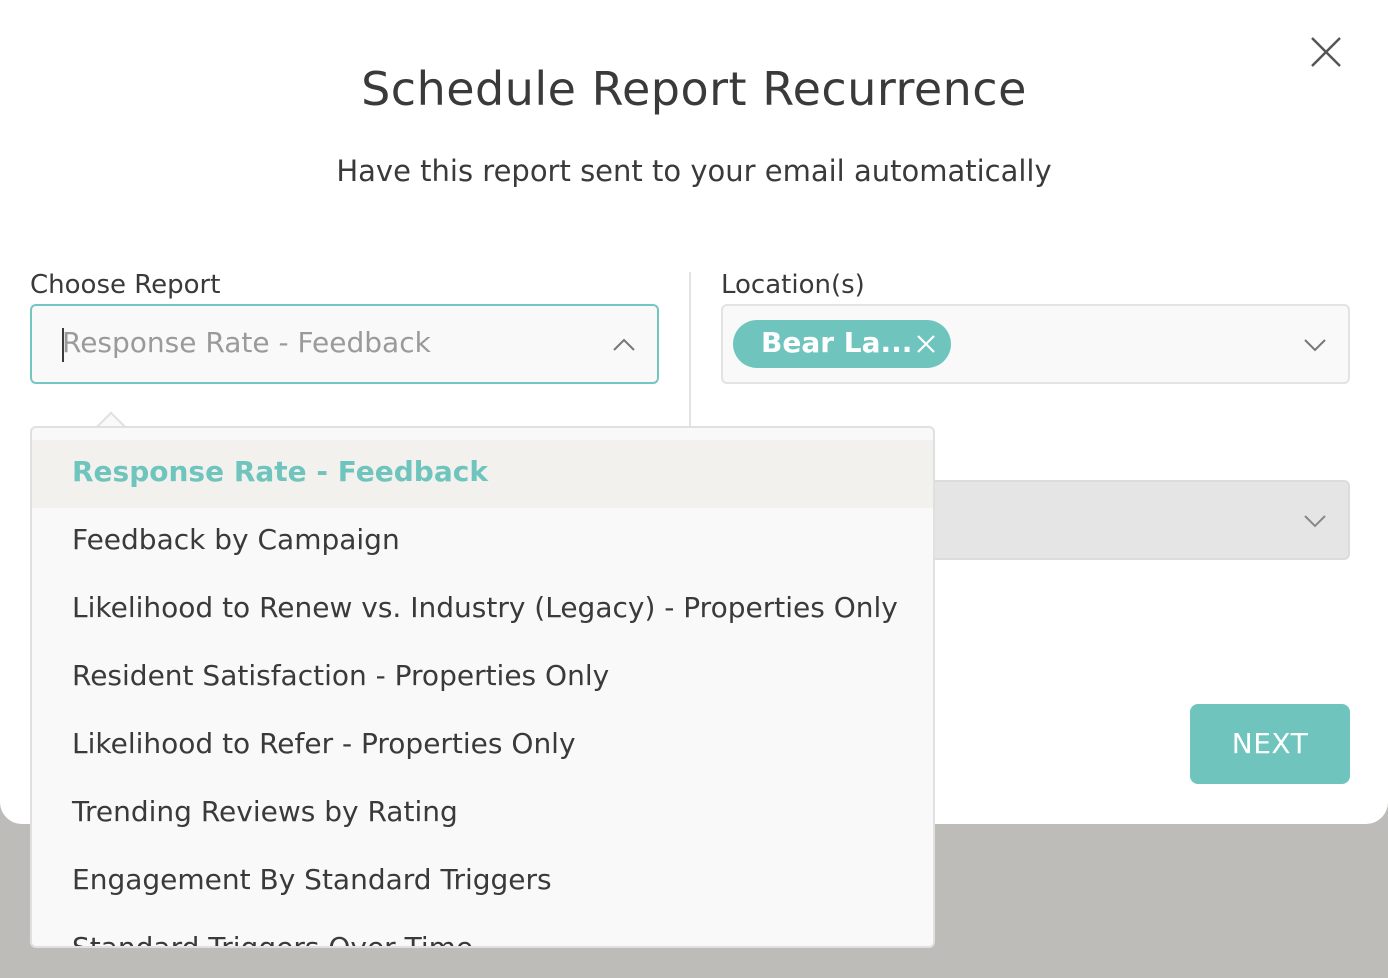  What do you see at coordinates (482, 542) in the screenshot?
I see `dropdown-option: Feedback by Campaign` at bounding box center [482, 542].